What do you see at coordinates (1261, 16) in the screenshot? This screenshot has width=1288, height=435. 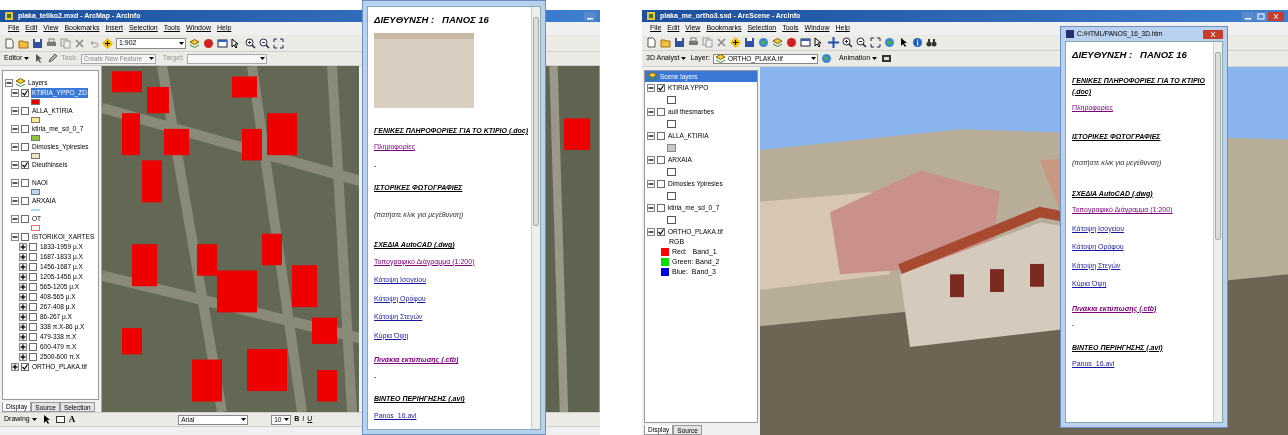 I see `maximize-icon` at bounding box center [1261, 16].